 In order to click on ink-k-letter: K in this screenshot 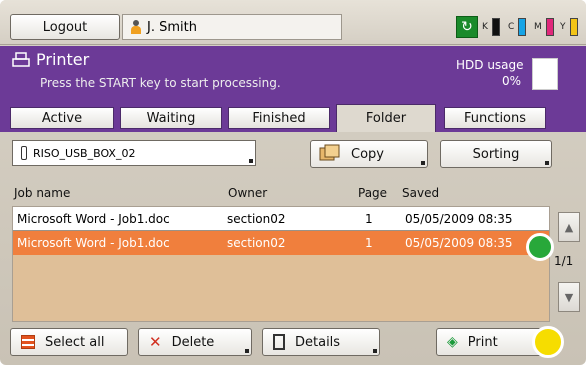, I will do `click(485, 27)`.